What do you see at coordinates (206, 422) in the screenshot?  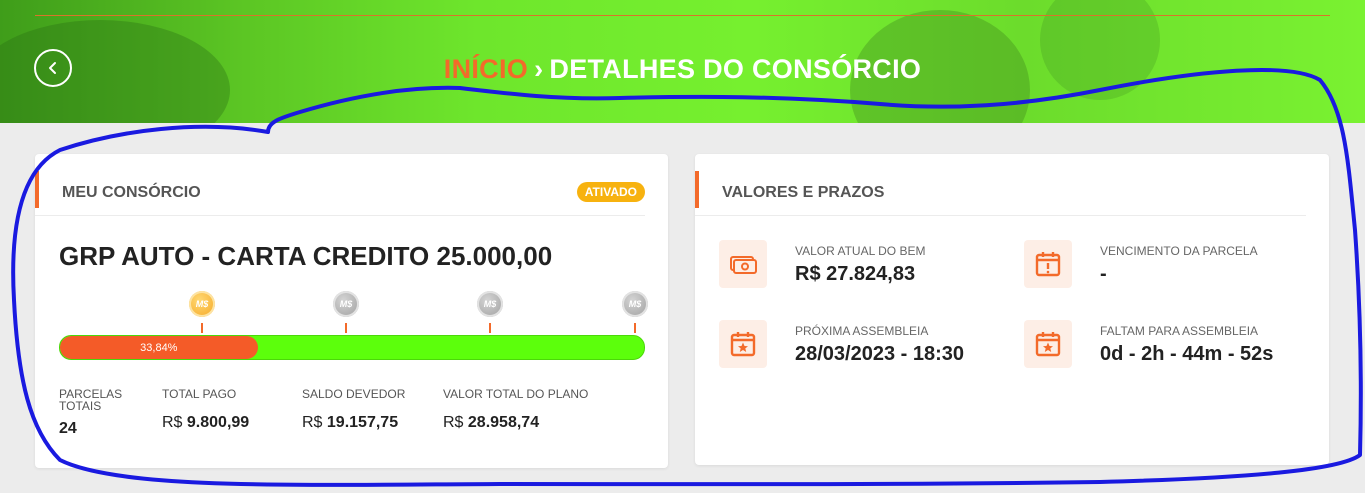 I see `stat-value: R$ 9.800,99` at bounding box center [206, 422].